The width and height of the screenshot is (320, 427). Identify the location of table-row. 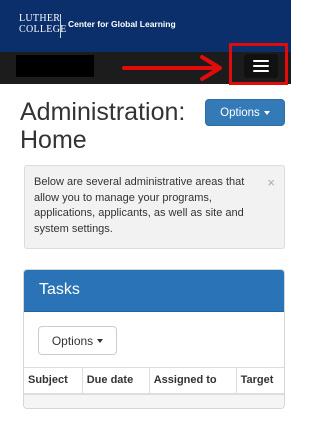
(154, 400).